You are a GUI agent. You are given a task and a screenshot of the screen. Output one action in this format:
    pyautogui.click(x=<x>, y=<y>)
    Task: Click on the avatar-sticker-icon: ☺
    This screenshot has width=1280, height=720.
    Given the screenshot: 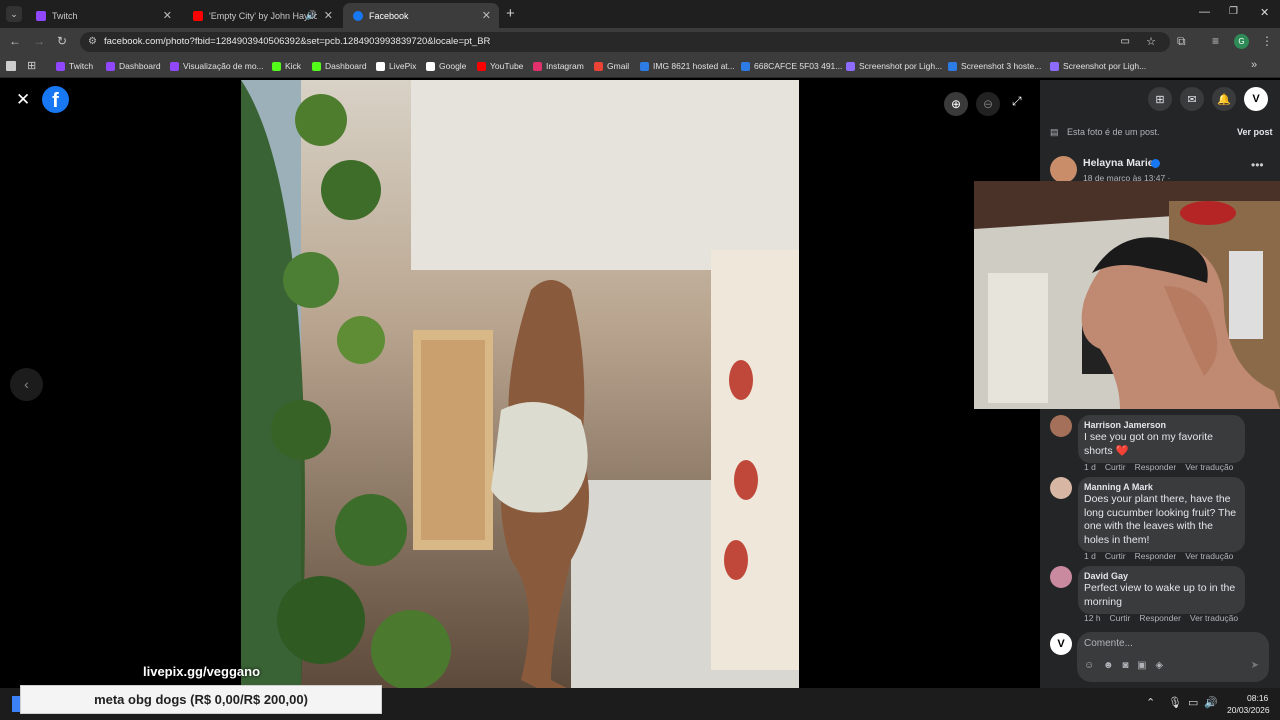 What is the action you would take?
    pyautogui.click(x=1089, y=665)
    